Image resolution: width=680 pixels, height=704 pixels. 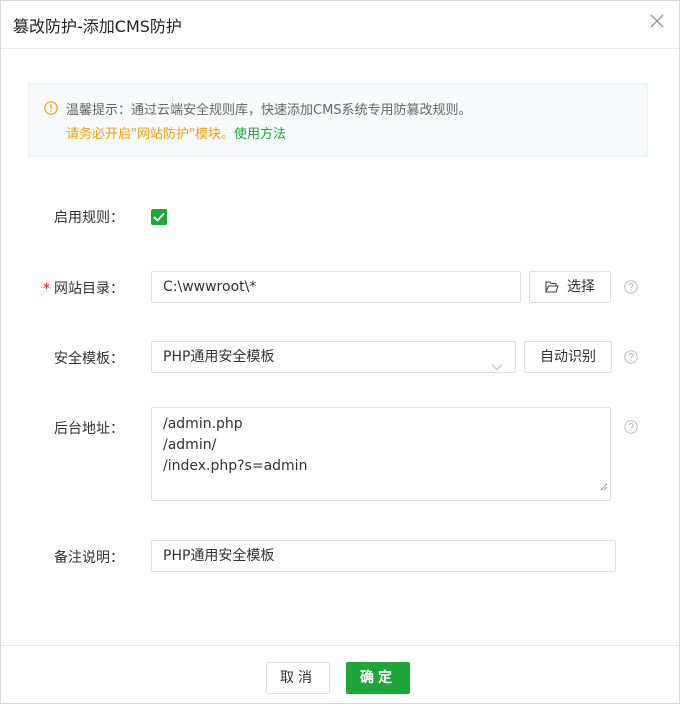 I want to click on required-mark: *, so click(x=46, y=289).